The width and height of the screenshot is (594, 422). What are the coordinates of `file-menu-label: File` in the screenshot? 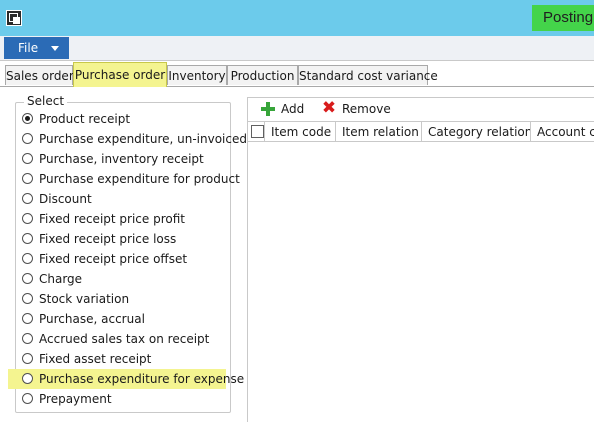 It's located at (28, 48).